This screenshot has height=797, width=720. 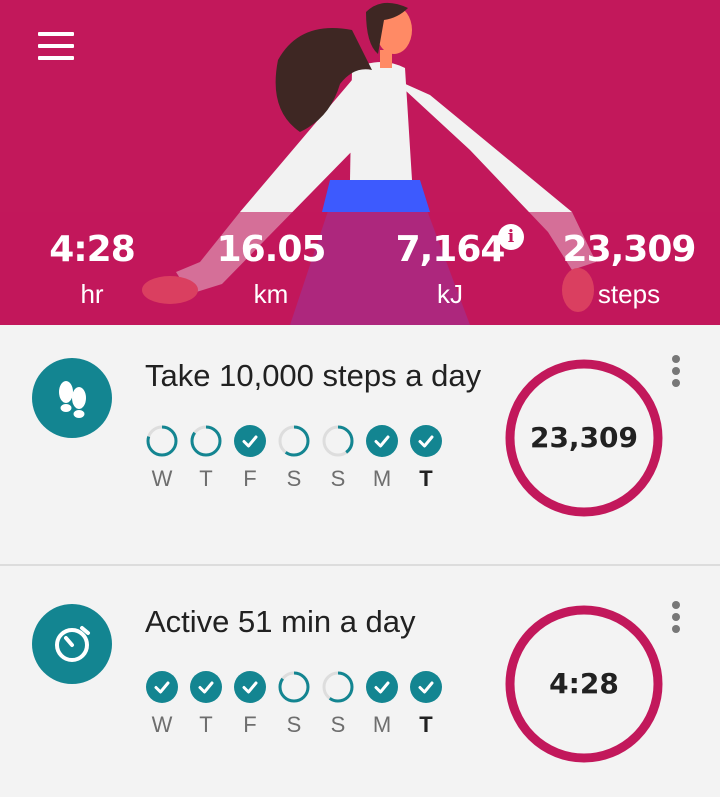 I want to click on goal-total-ring: 4:28, so click(x=584, y=684).